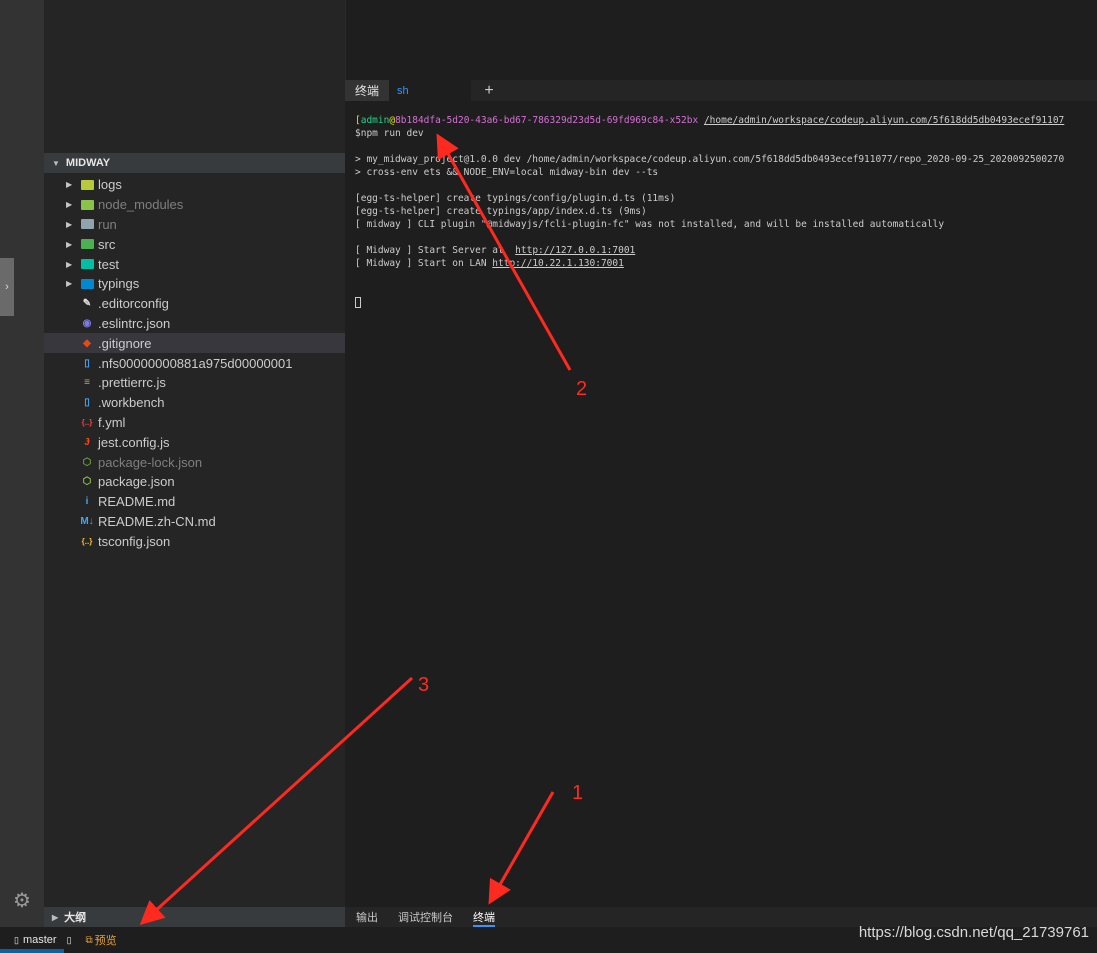 This screenshot has height=953, width=1097. What do you see at coordinates (425, 917) in the screenshot?
I see `tab-debug-console: 调试控制台` at bounding box center [425, 917].